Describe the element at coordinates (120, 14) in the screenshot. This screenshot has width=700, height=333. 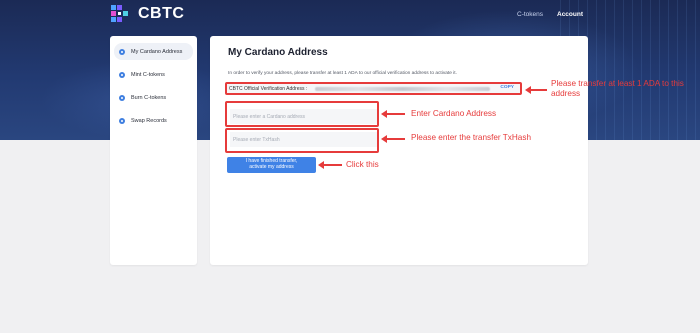
I see `cbtc-logo-icon` at that location.